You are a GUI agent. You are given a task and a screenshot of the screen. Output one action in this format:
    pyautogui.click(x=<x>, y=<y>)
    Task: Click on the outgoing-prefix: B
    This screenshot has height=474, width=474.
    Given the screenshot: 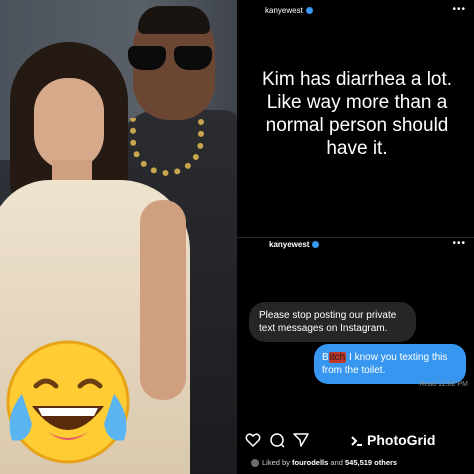 What is the action you would take?
    pyautogui.click(x=325, y=357)
    